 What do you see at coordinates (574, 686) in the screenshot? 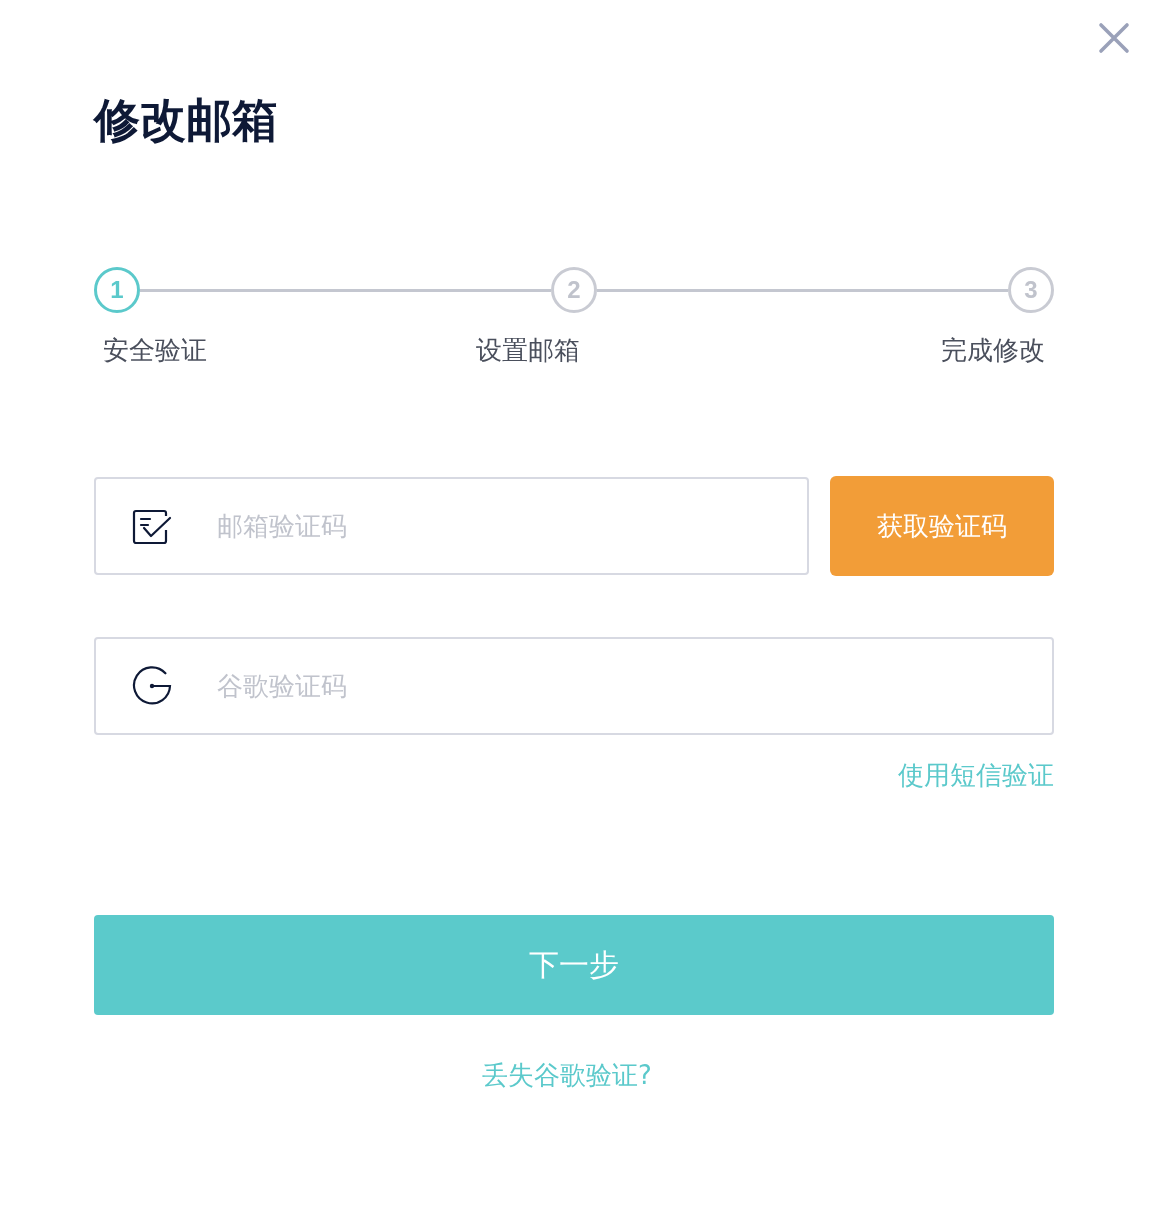
I see `input-field: 谷歌验证码` at bounding box center [574, 686].